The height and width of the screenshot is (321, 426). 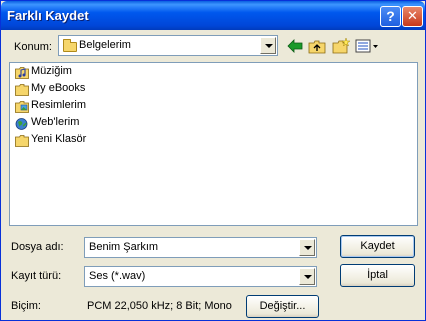 What do you see at coordinates (159, 306) in the screenshot?
I see `format-value: PCM 22,050 kHz; 8 Bit; Mono` at bounding box center [159, 306].